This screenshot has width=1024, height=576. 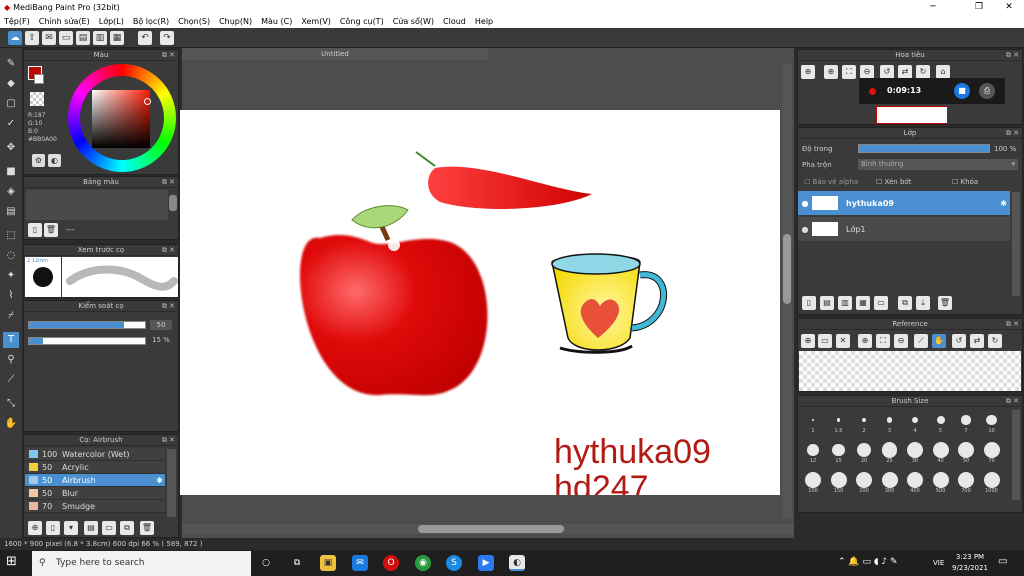 I want to click on zoom-in-alt-icon: ⊕, so click(x=831, y=72).